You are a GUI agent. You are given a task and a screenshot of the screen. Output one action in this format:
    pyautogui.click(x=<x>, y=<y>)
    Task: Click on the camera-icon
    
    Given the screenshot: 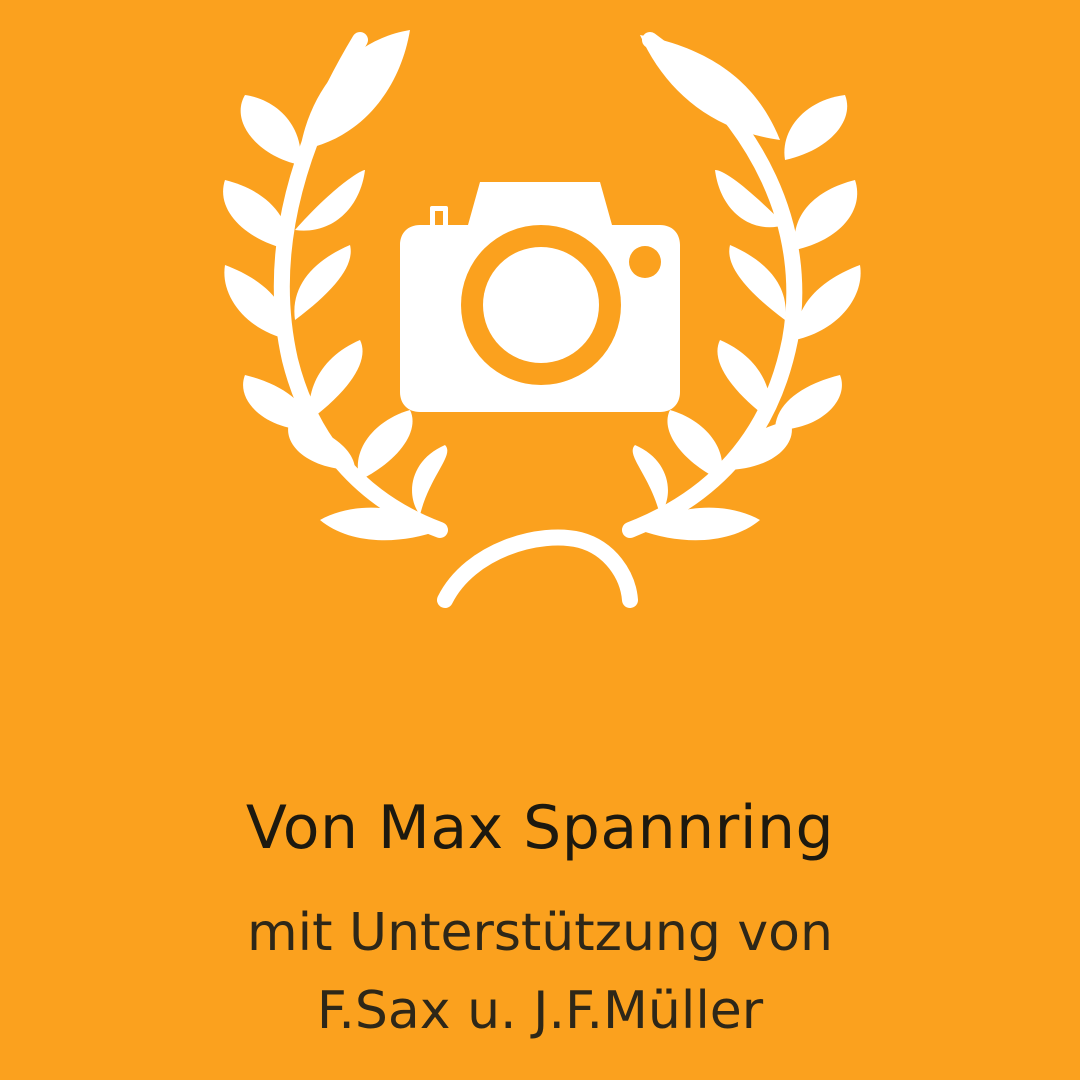 What is the action you would take?
    pyautogui.click(x=540, y=297)
    